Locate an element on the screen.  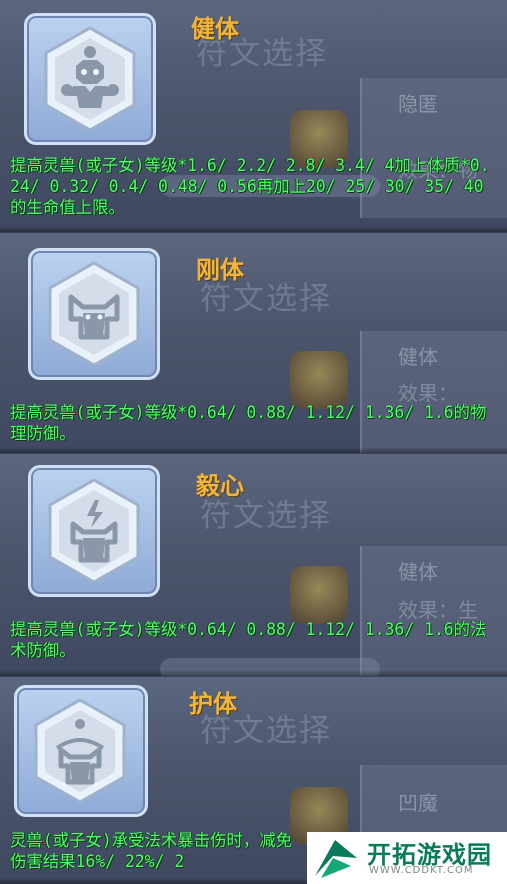
beast-muscle-icon is located at coordinates (90, 79).